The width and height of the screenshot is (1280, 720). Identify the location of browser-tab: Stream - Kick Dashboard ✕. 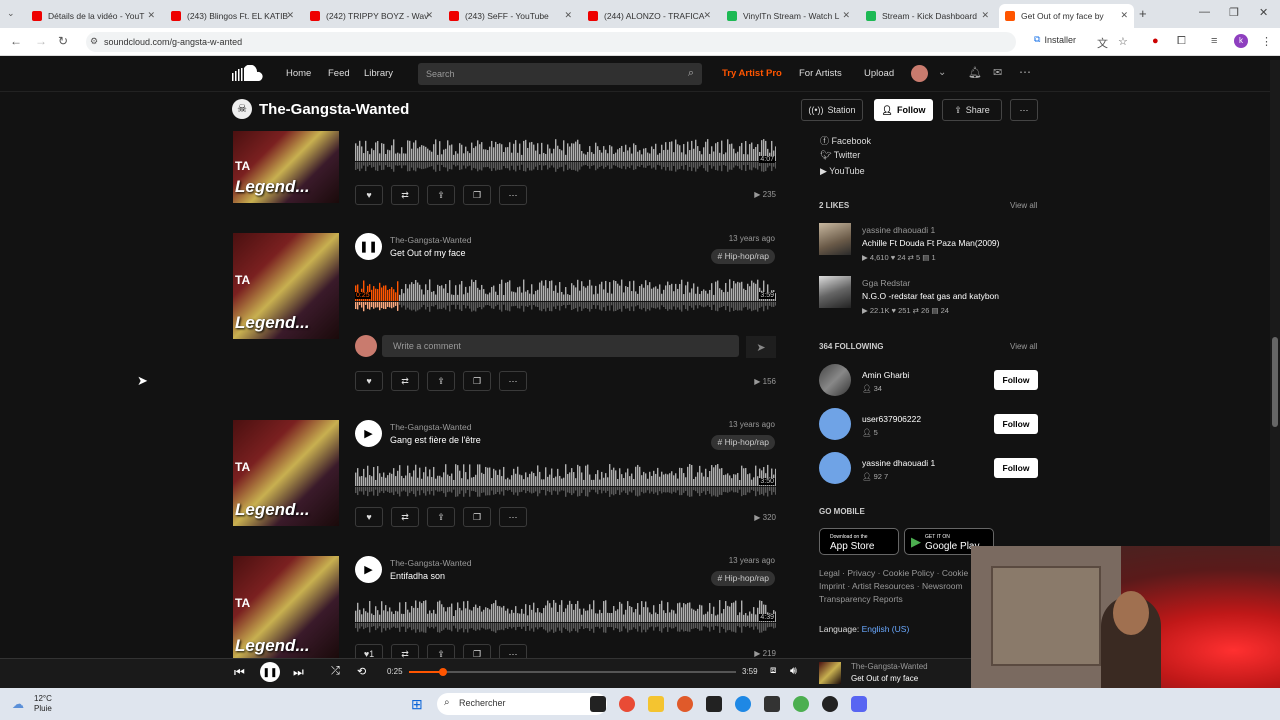
(927, 16).